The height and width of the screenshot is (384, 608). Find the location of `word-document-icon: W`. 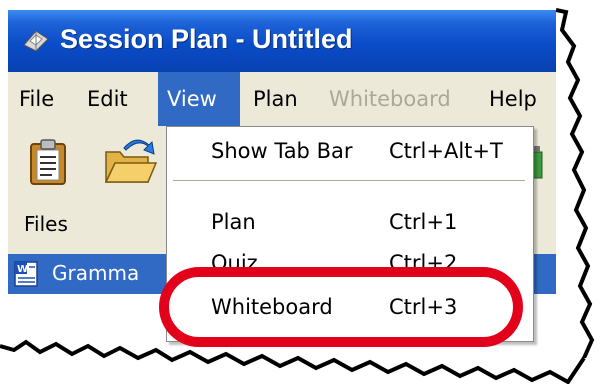

word-document-icon: W is located at coordinates (26, 274).